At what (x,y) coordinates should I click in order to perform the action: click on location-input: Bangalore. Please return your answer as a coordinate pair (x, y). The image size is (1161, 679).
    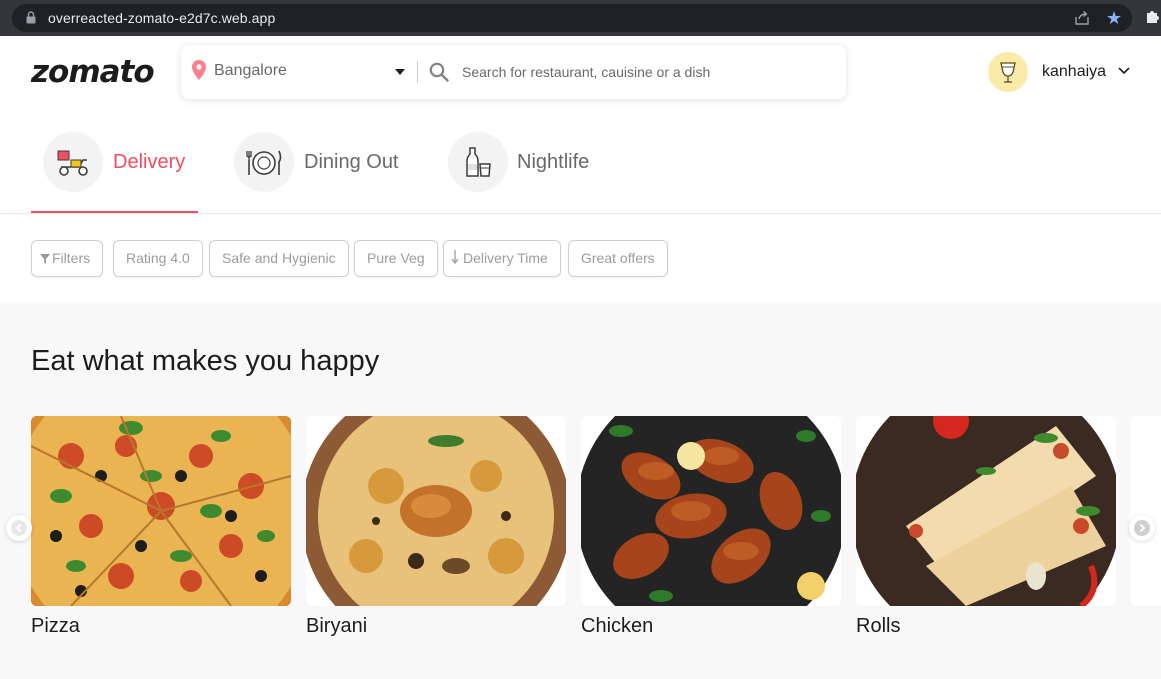
    Looking at the image, I should click on (250, 71).